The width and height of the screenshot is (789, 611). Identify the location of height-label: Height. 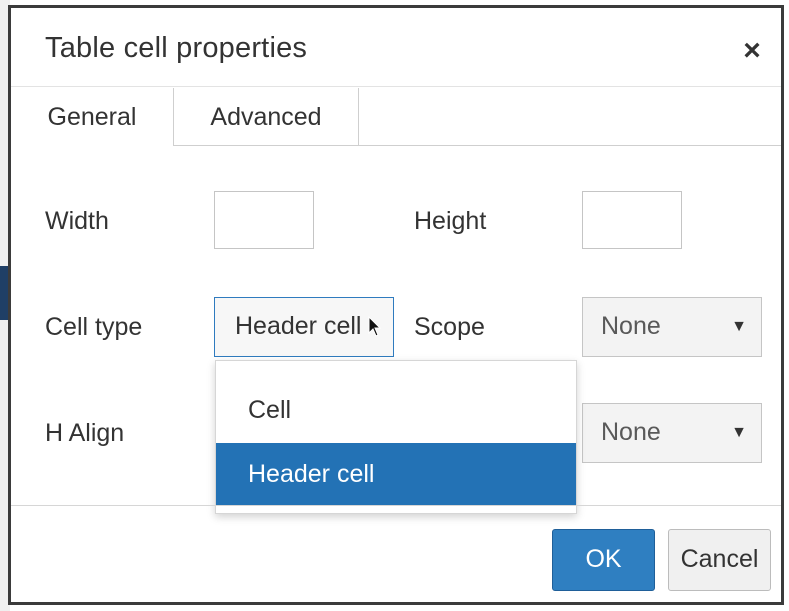
(450, 221).